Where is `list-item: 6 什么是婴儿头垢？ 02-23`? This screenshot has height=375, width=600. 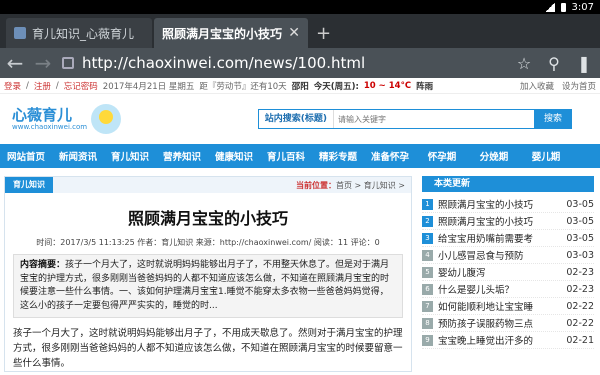
list-item: 6 什么是婴儿头垢？ 02-23 is located at coordinates (508, 289).